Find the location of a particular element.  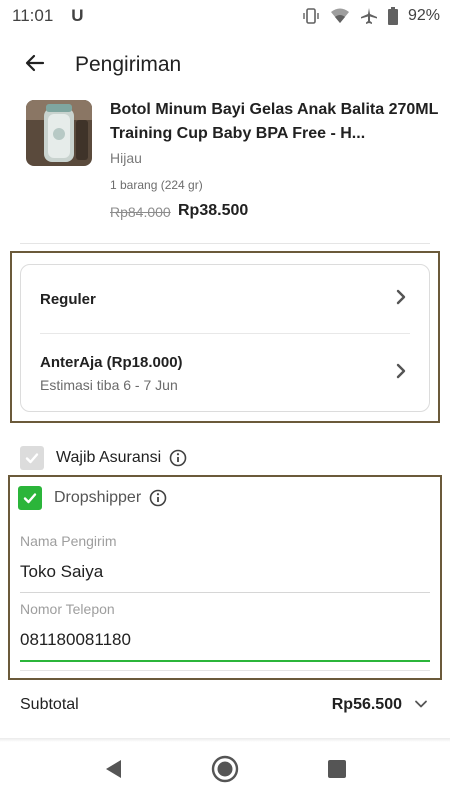

page-title: Pengiriman is located at coordinates (128, 64).